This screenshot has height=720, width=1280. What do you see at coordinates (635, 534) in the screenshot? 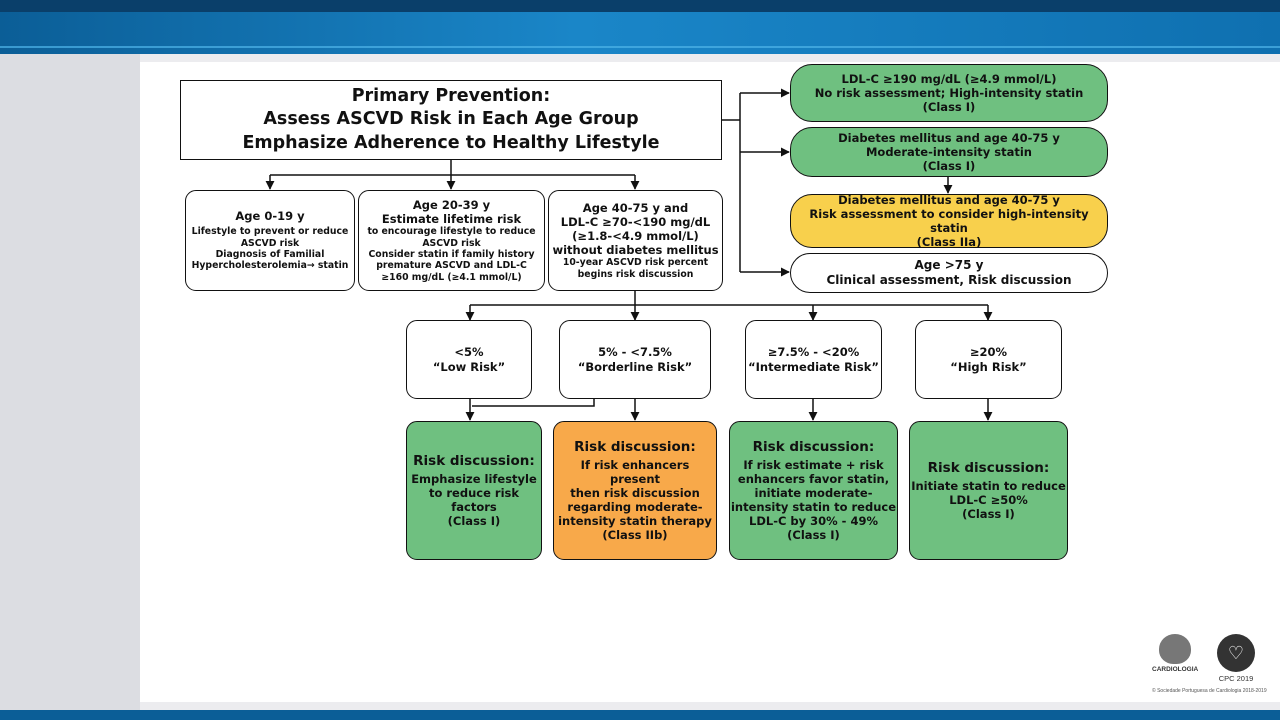
I see `discussion-line: (Class IIb)` at bounding box center [635, 534].